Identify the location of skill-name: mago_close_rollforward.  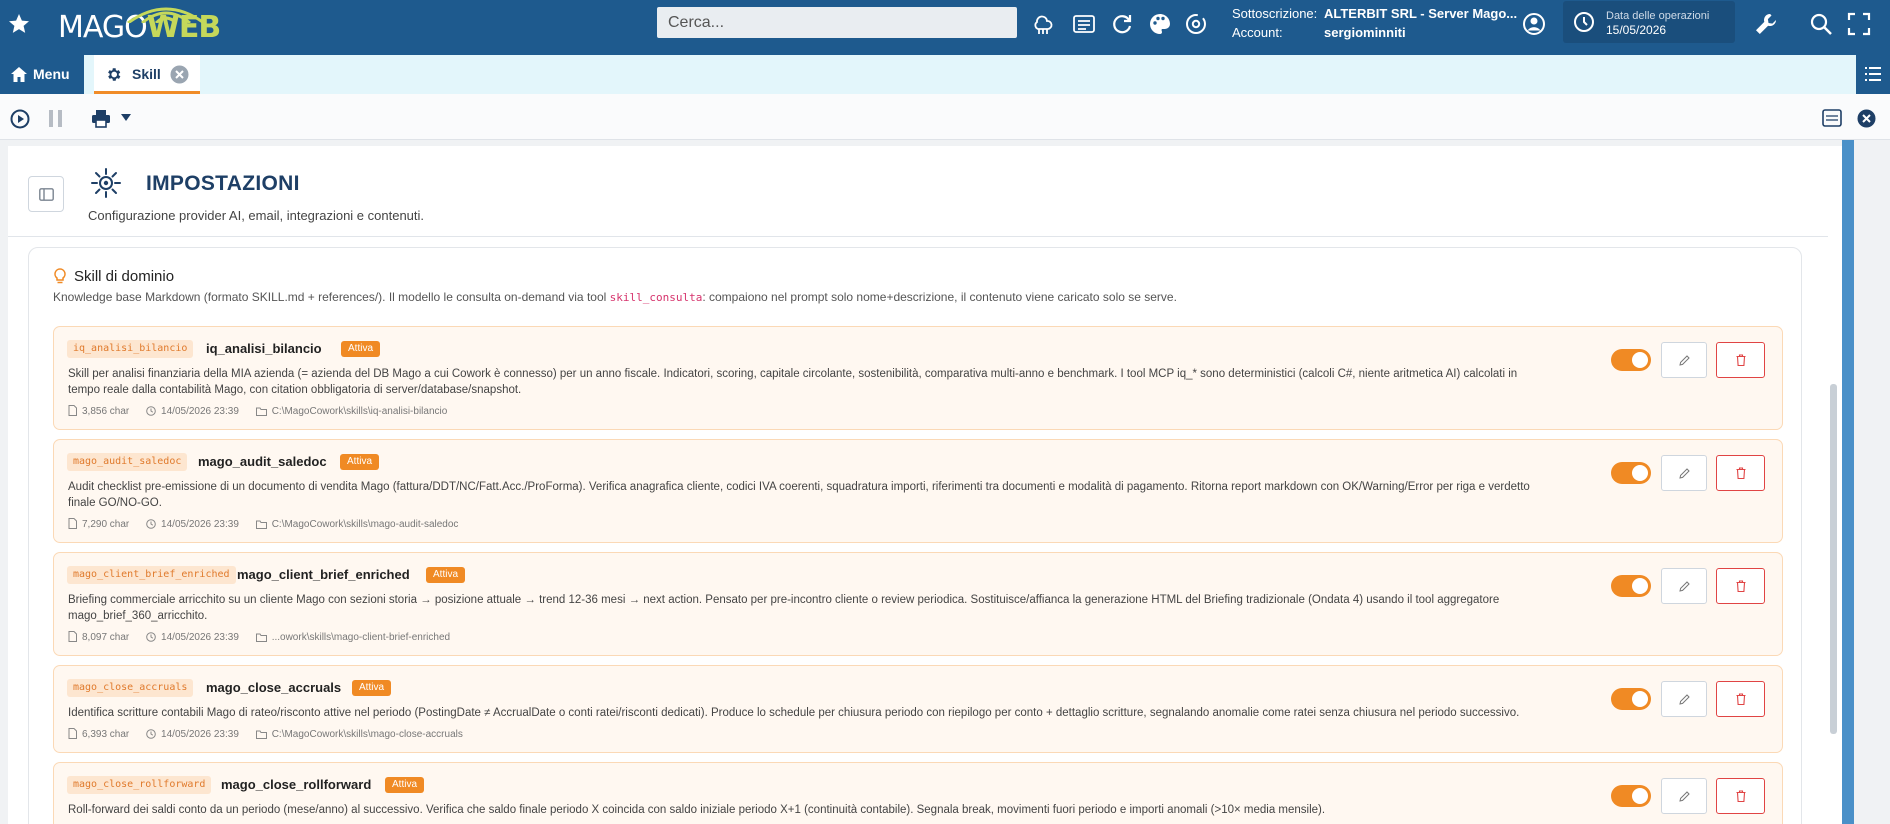
(296, 784).